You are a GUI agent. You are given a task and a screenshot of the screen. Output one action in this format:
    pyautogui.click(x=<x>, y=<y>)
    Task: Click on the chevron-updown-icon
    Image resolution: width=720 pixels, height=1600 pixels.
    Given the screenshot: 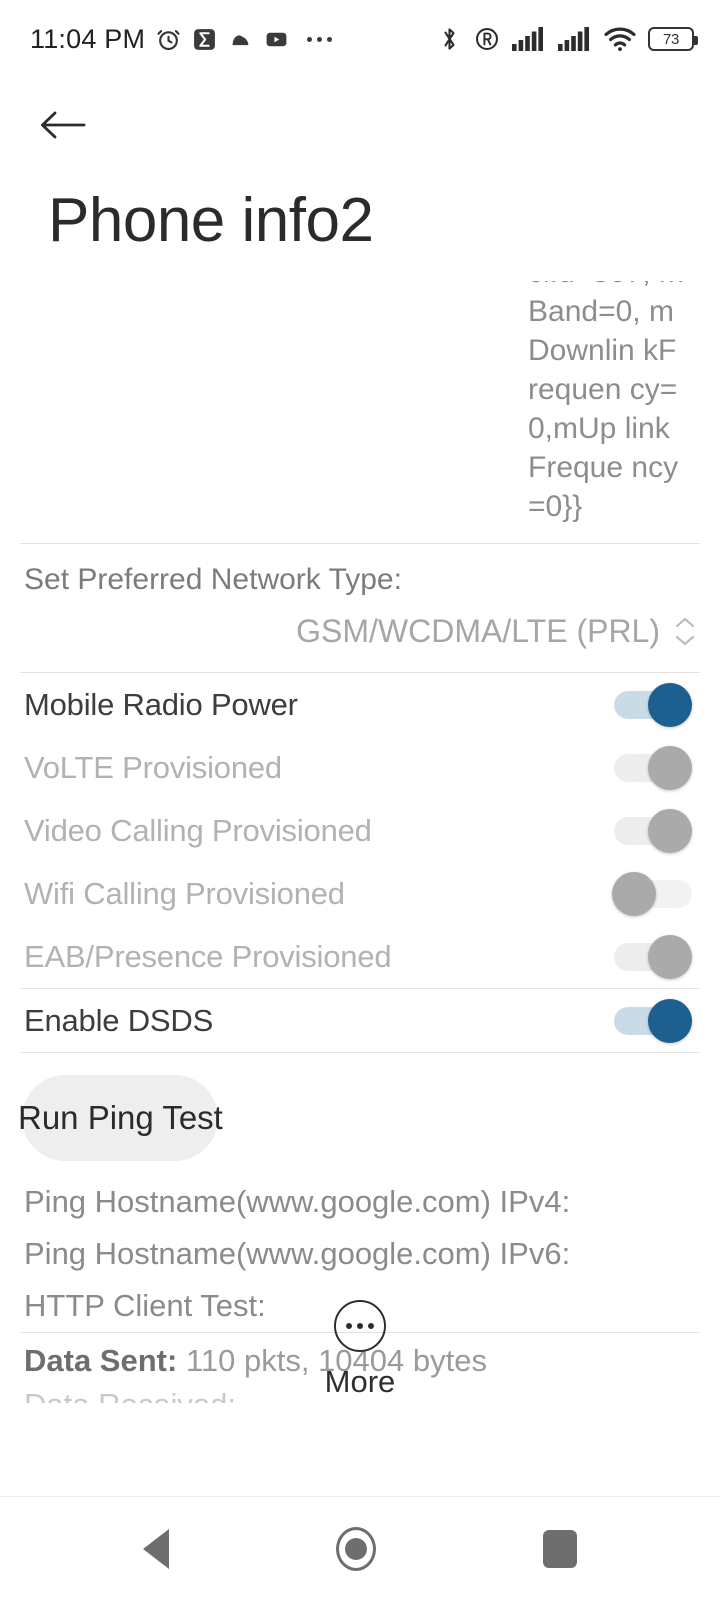 What is the action you would take?
    pyautogui.click(x=685, y=631)
    